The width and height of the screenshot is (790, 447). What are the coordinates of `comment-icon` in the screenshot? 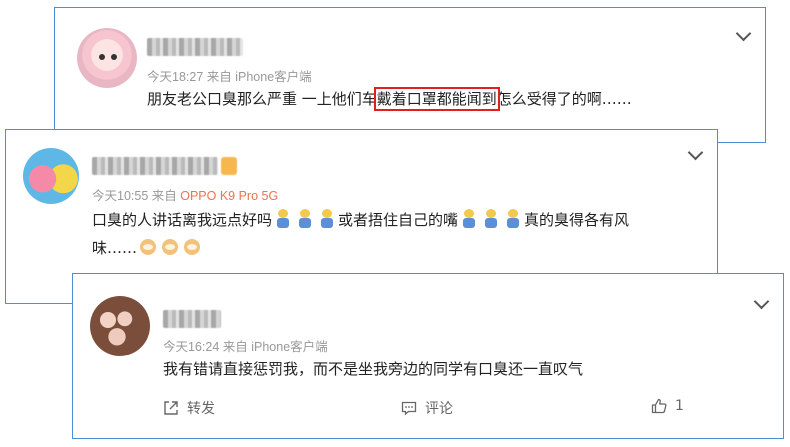 It's located at (409, 408).